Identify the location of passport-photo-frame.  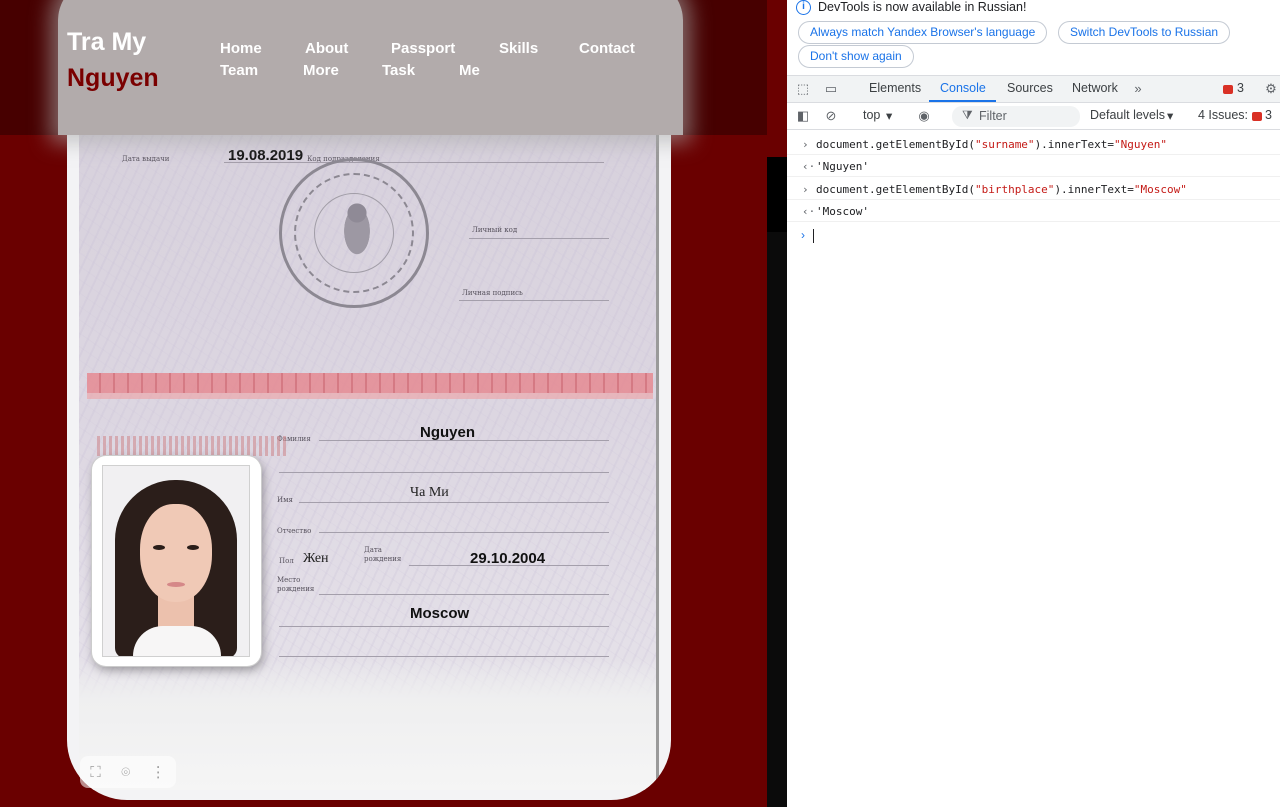
(176, 561).